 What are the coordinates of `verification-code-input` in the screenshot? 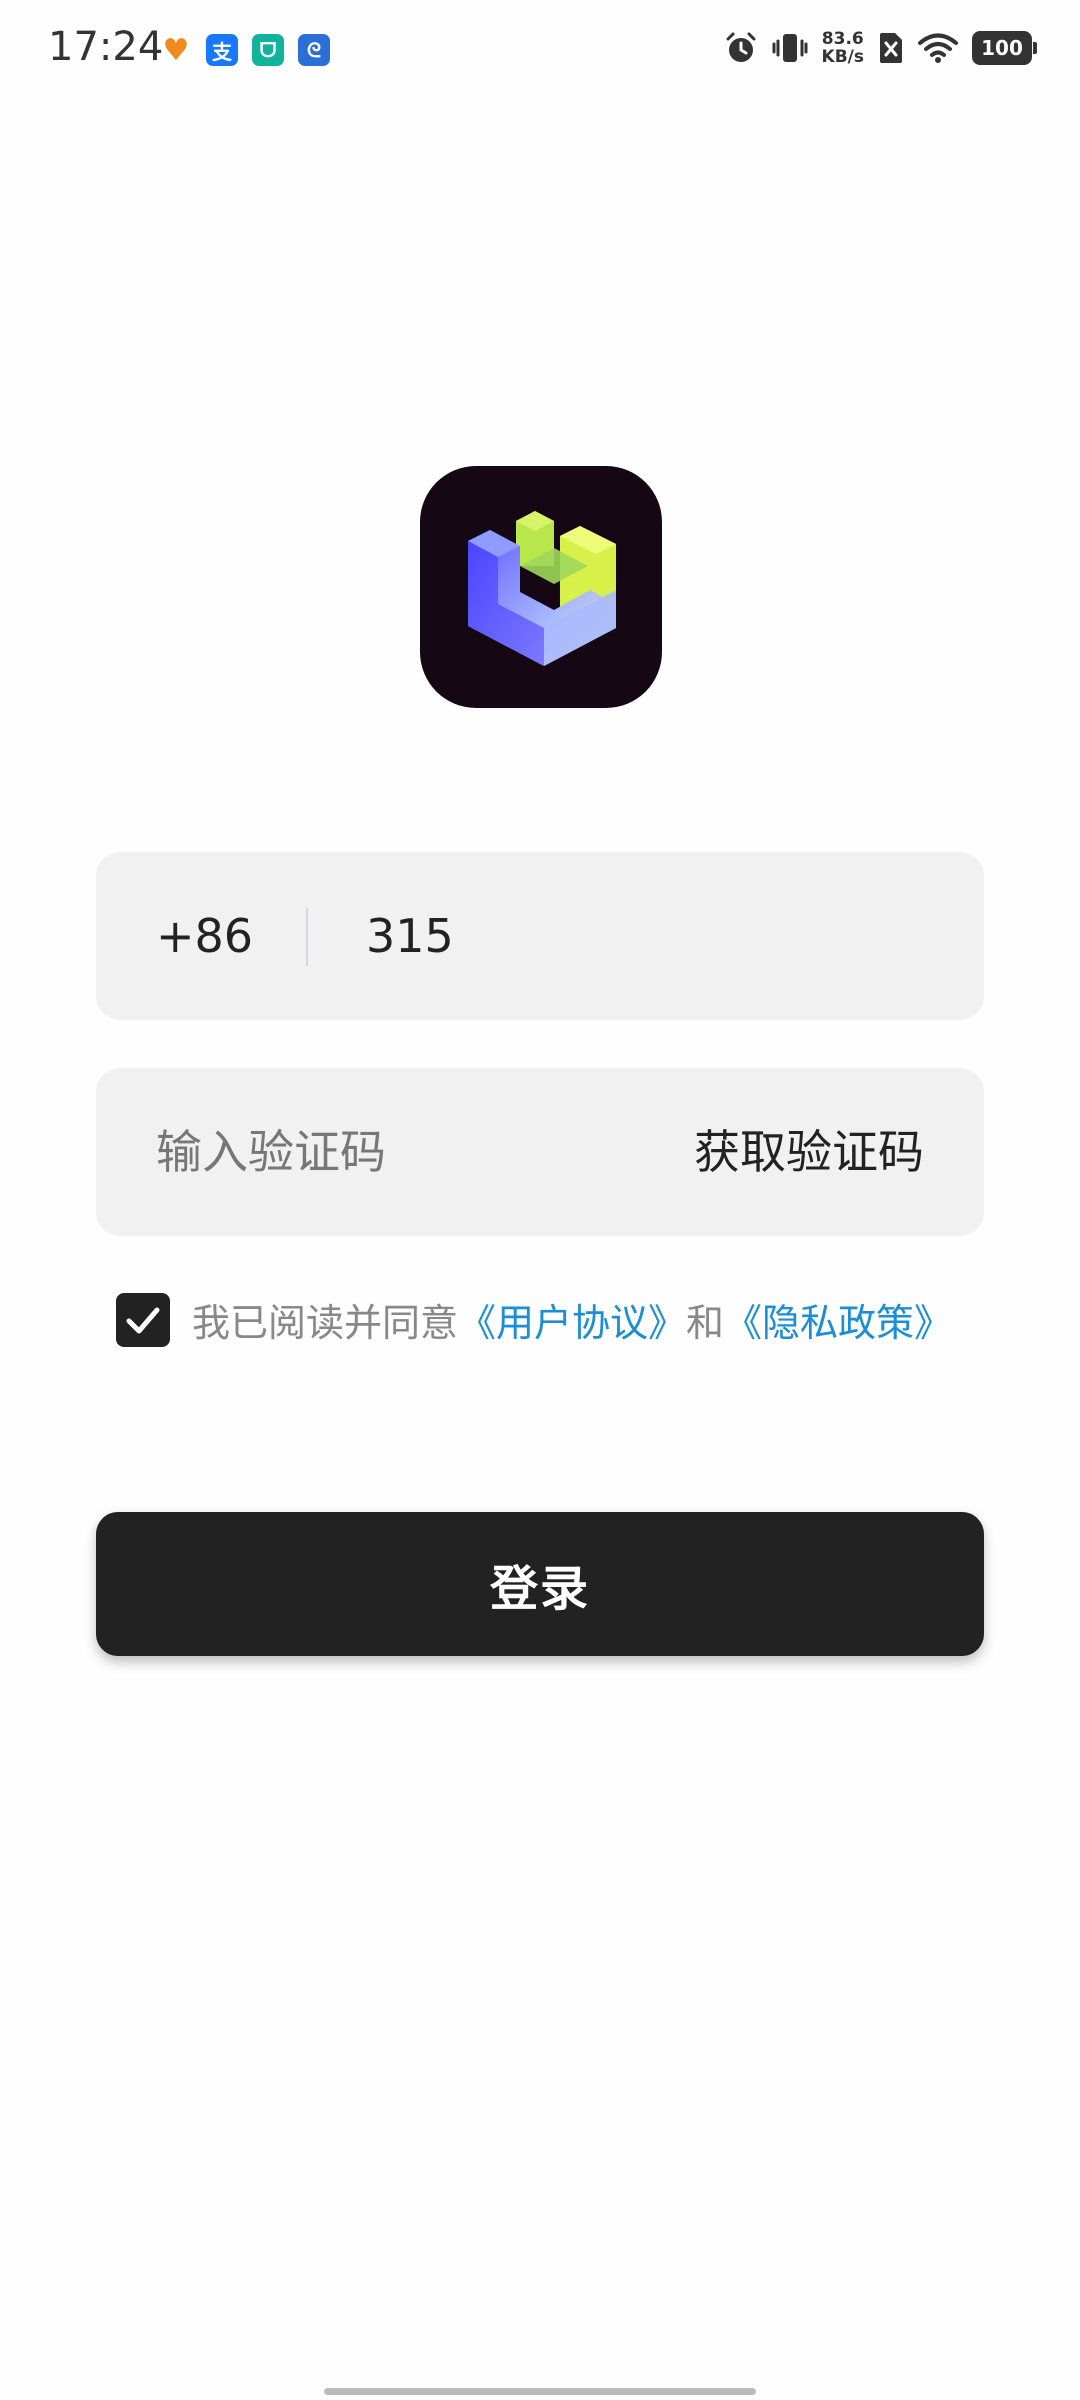 It's located at (396, 1152).